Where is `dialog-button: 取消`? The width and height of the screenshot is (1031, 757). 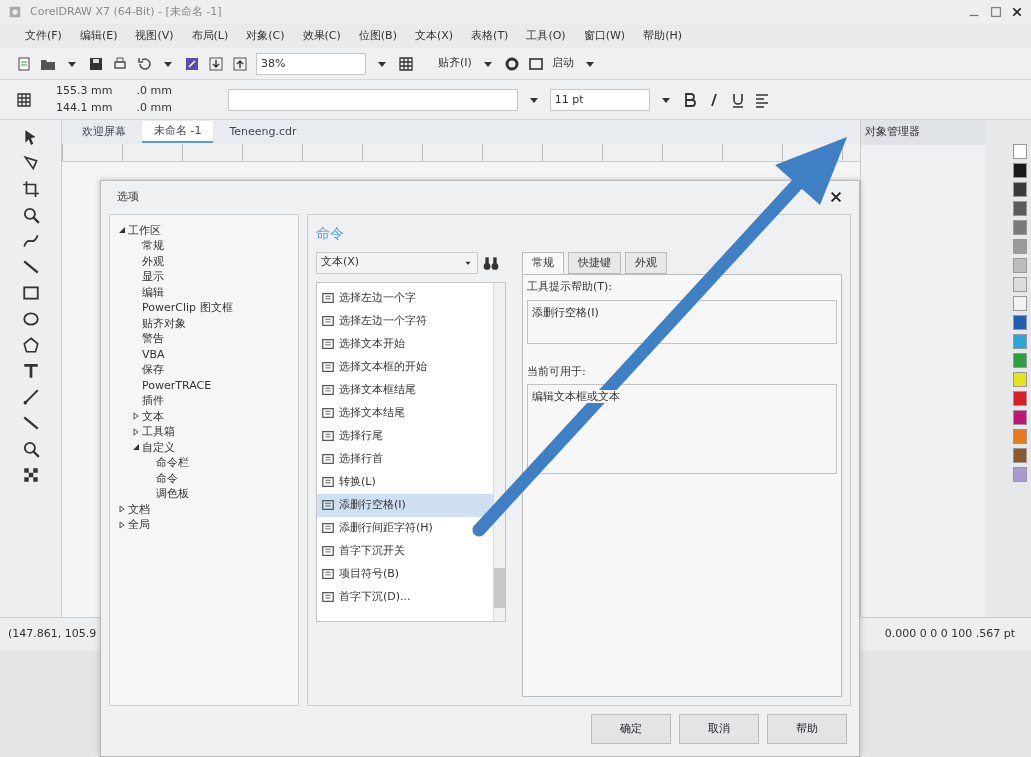 dialog-button: 取消 is located at coordinates (719, 729).